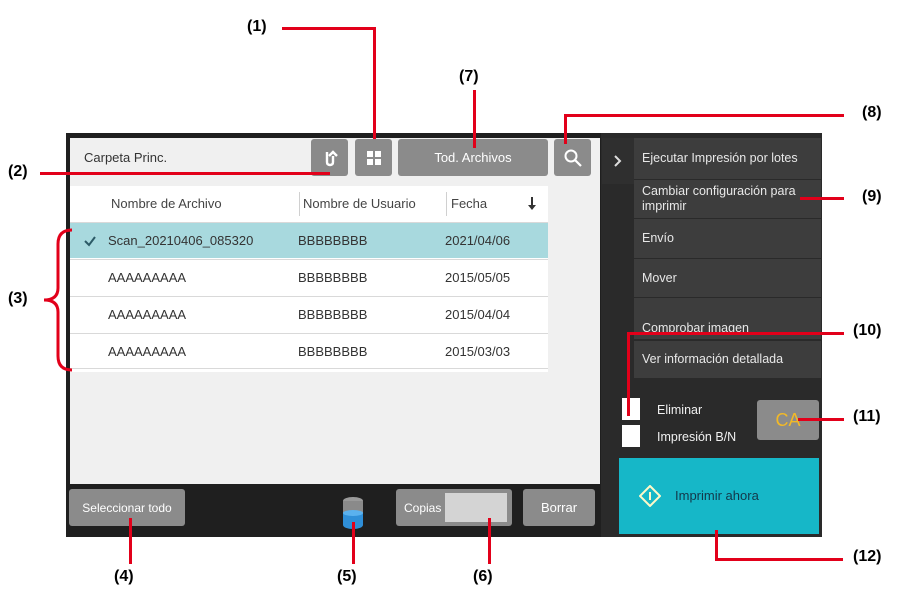 The width and height of the screenshot is (905, 598). Describe the element at coordinates (727, 278) in the screenshot. I see `menu-item-move: Mover` at that location.